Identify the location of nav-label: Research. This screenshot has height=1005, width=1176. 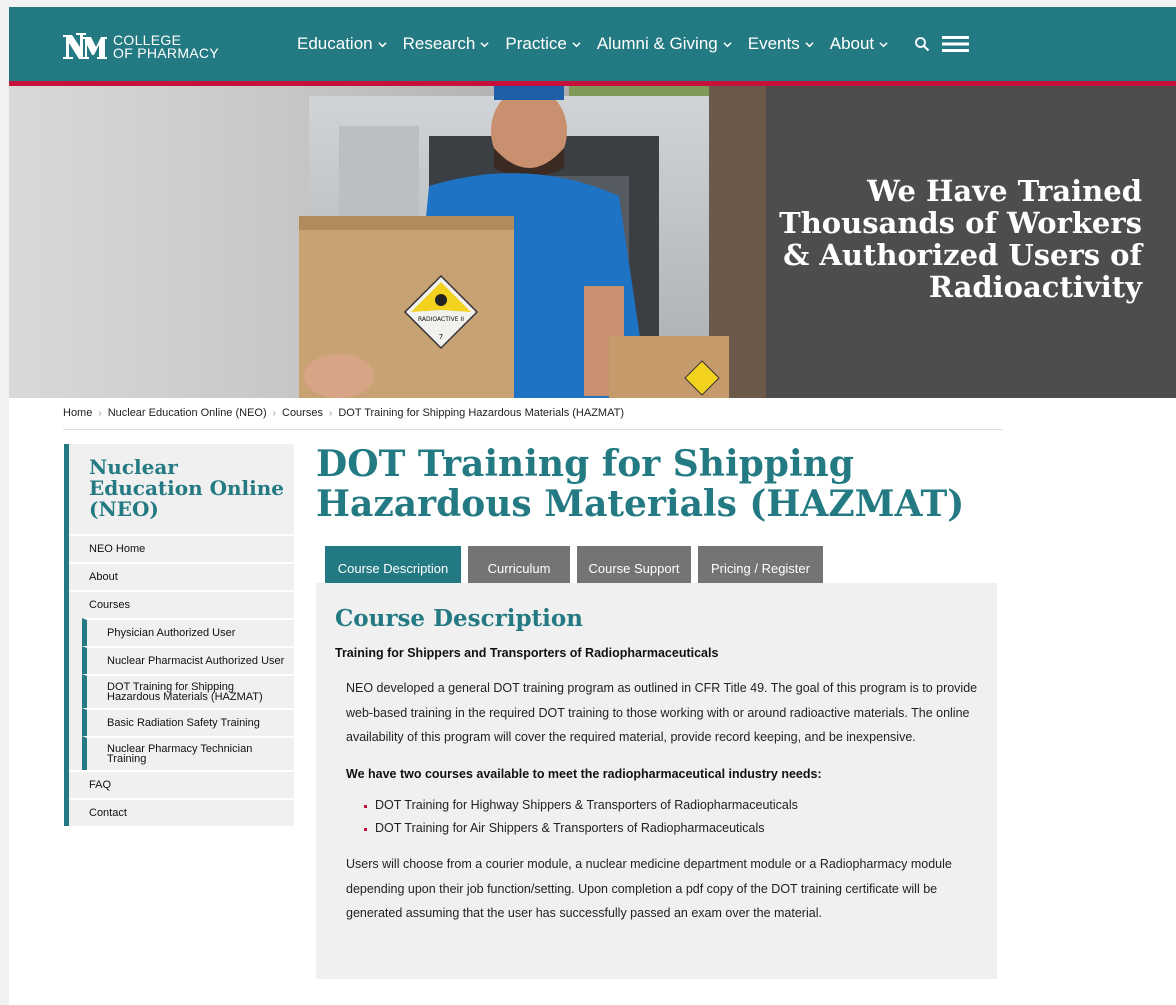
(439, 43).